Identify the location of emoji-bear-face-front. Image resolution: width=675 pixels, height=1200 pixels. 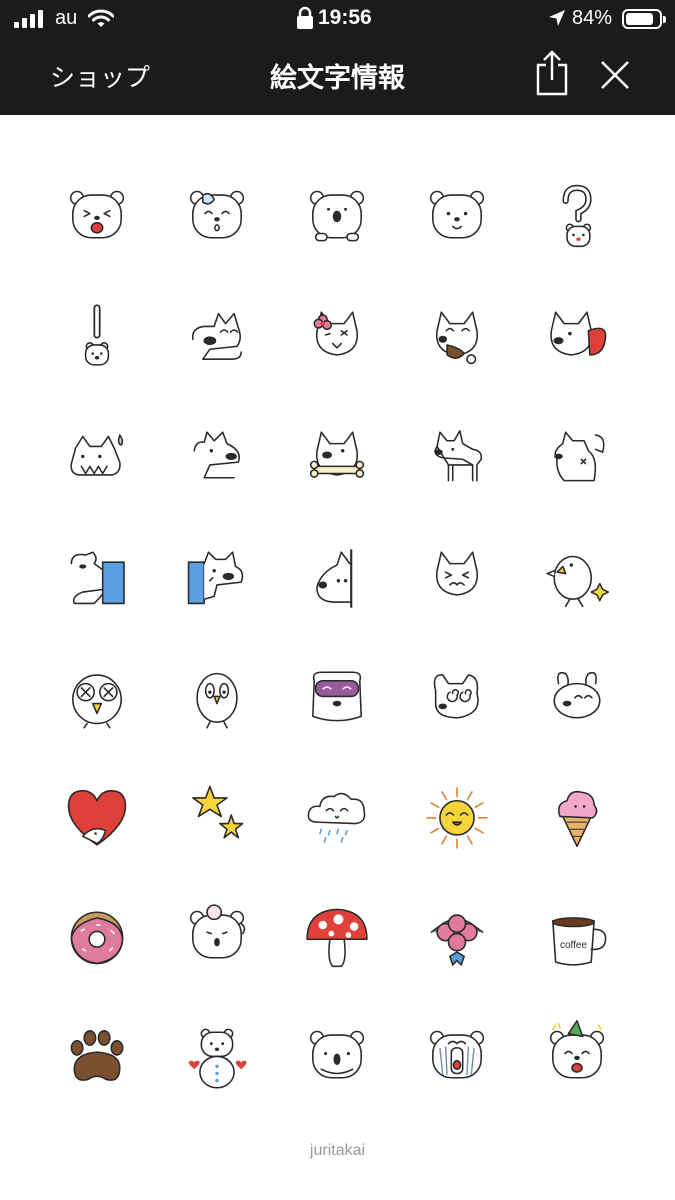
(337, 1055).